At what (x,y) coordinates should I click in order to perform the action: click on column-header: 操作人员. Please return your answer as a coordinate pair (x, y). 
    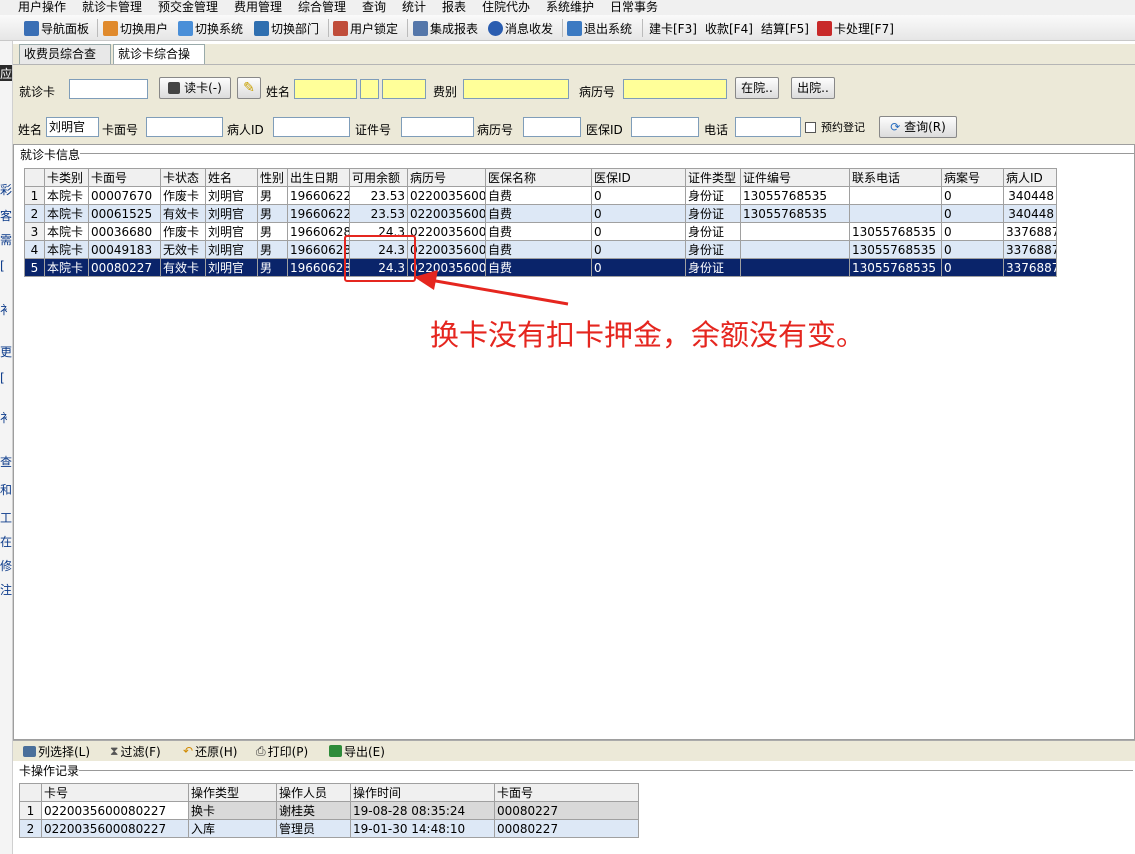
    Looking at the image, I should click on (313, 792).